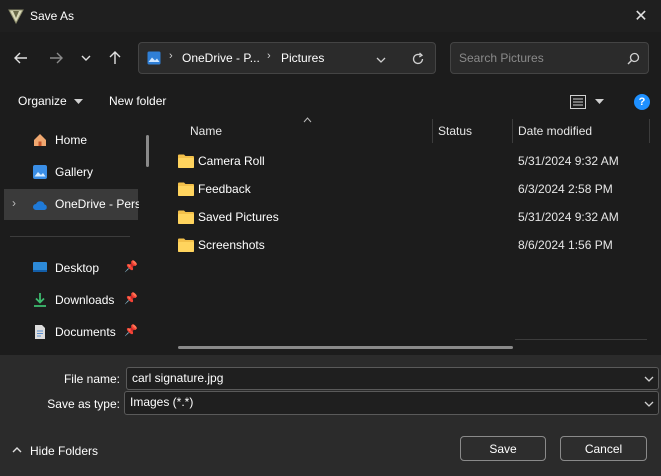 This screenshot has width=661, height=476. I want to click on search-box, so click(549, 58).